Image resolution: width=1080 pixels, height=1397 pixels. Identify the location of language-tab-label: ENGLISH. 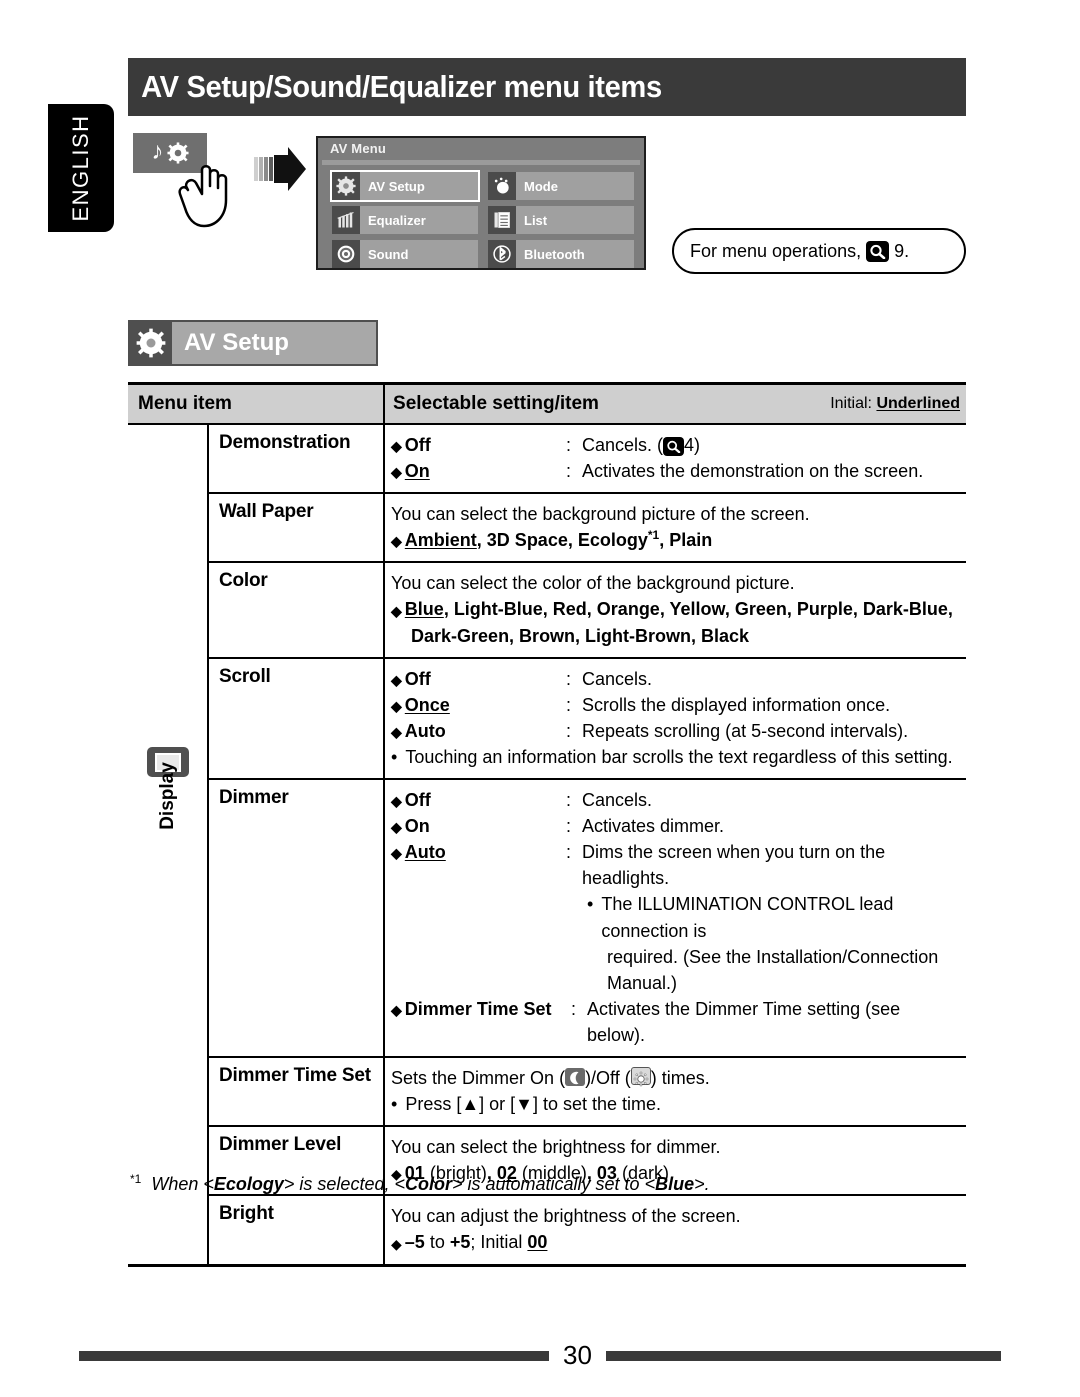
(80, 168).